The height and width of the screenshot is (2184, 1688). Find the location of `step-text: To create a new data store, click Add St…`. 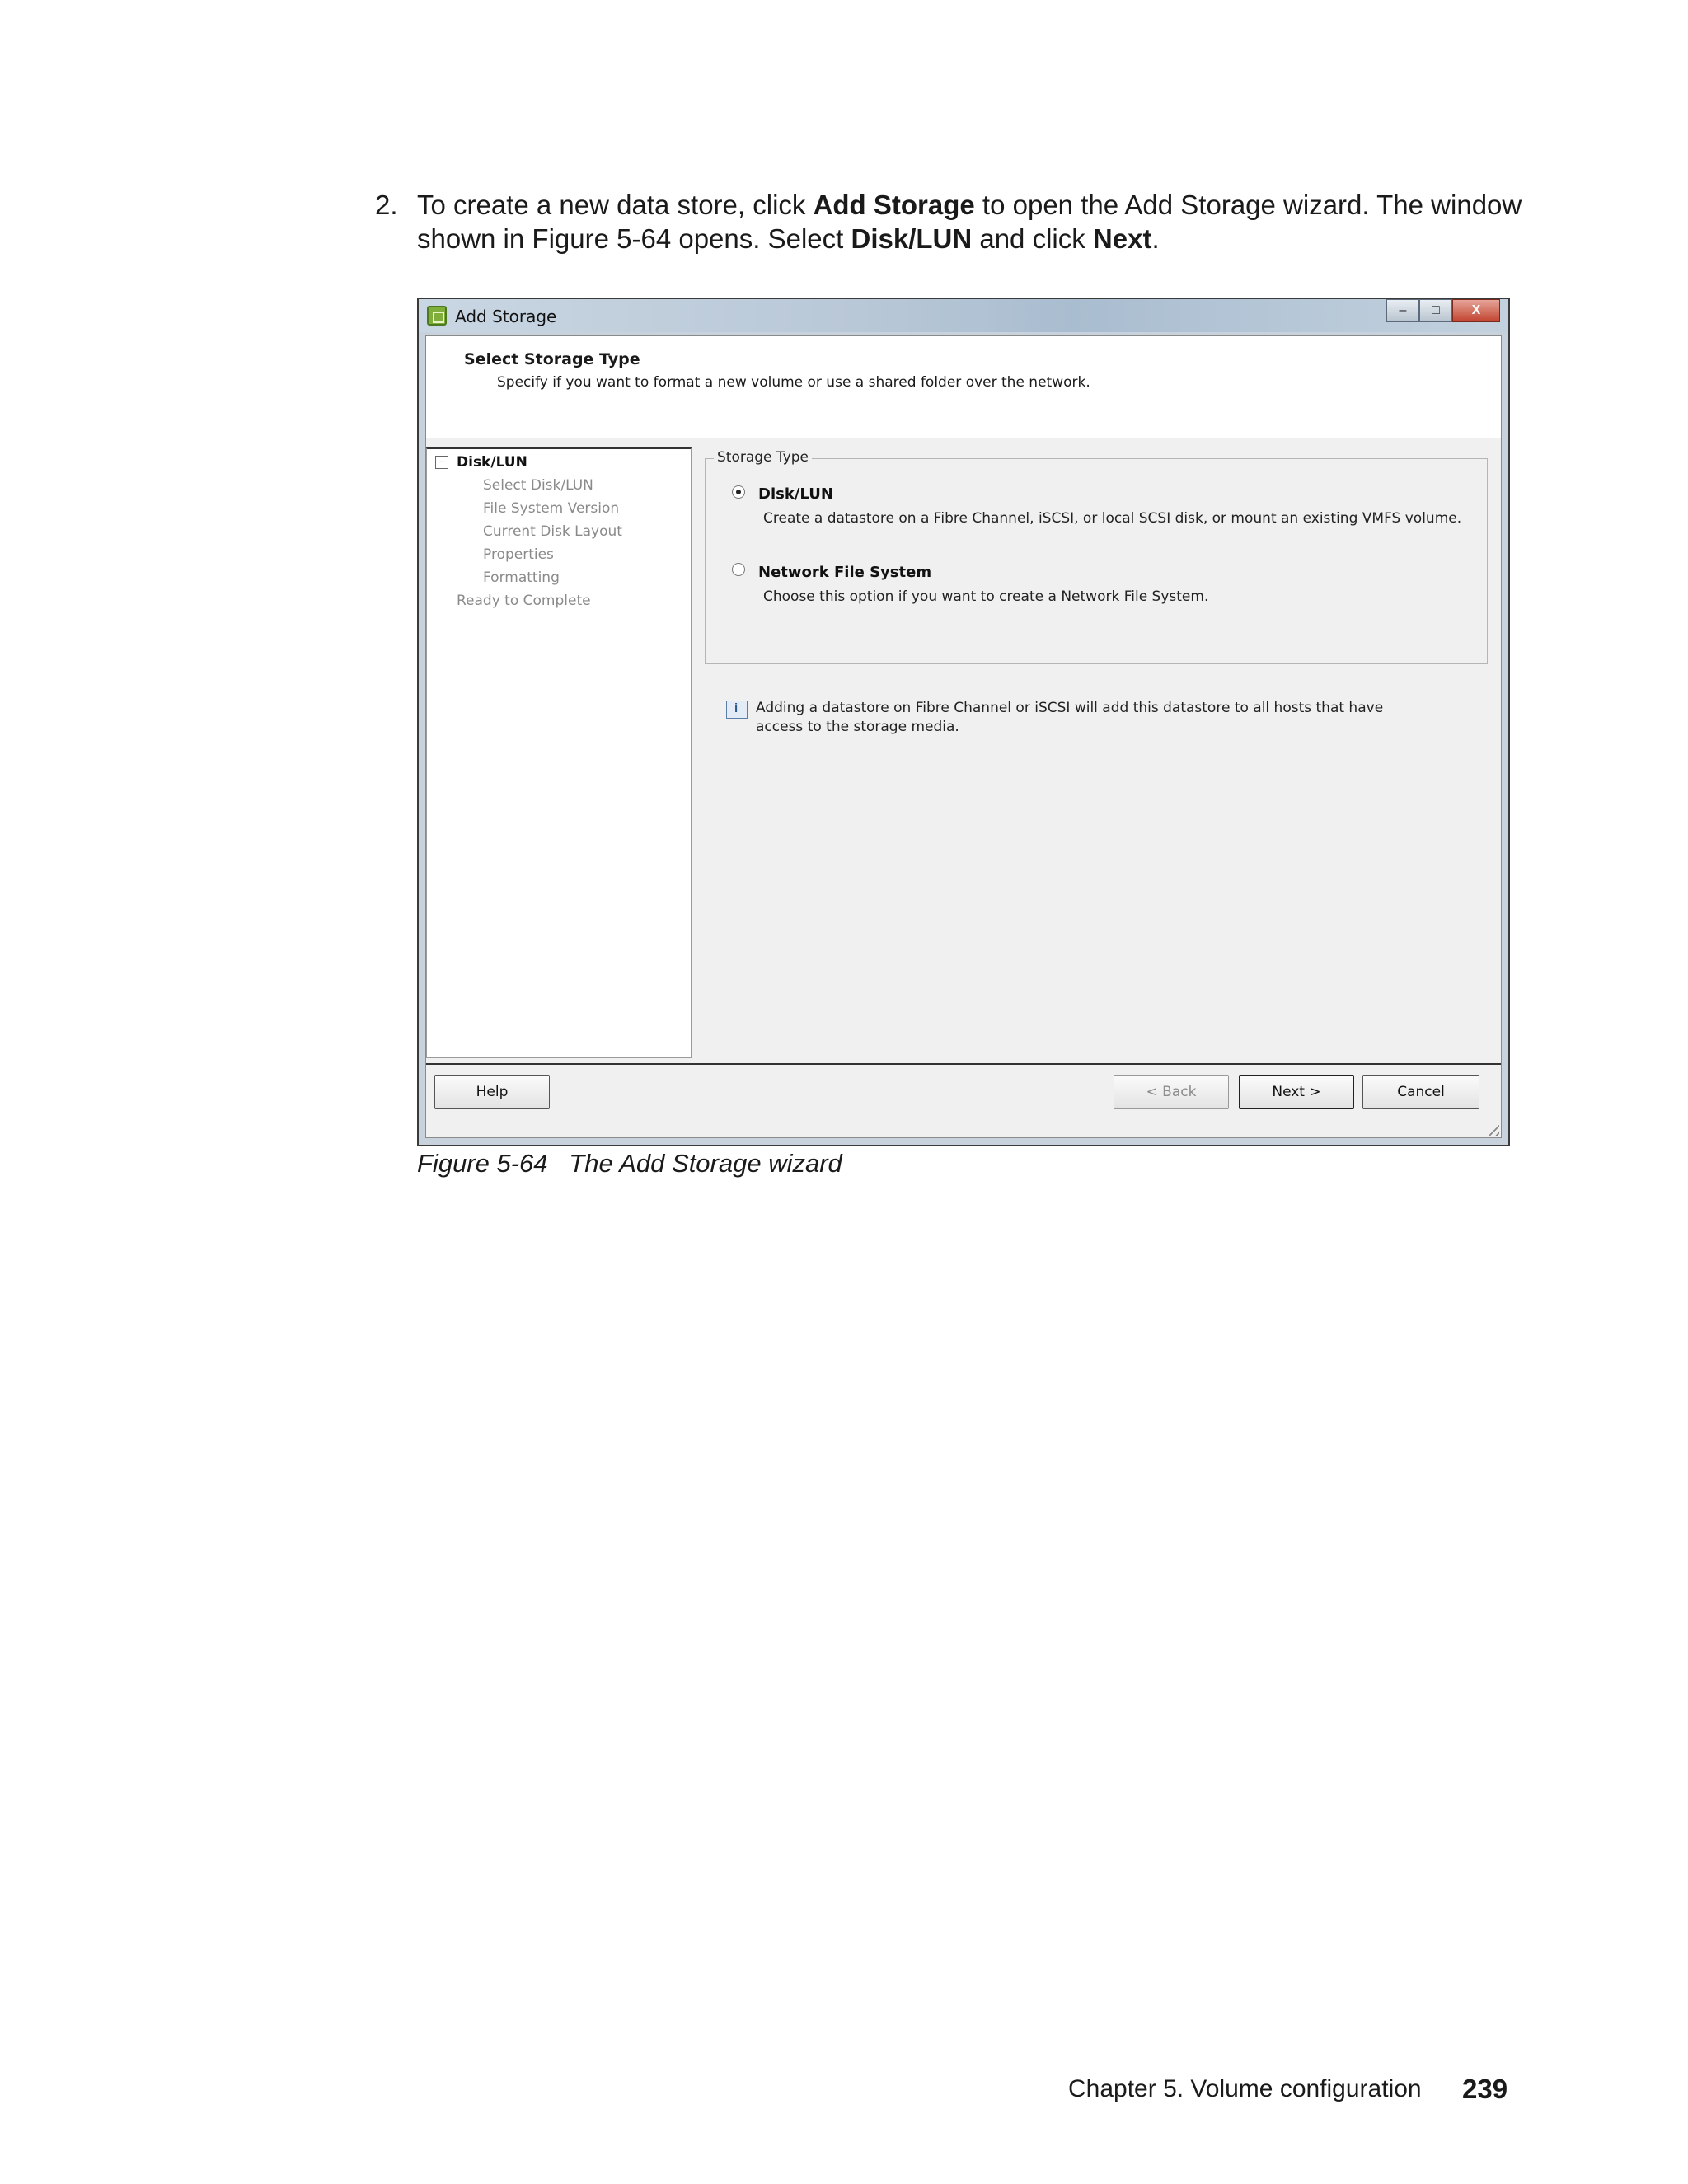

step-text: To create a new data store, click Add St… is located at coordinates (970, 222).